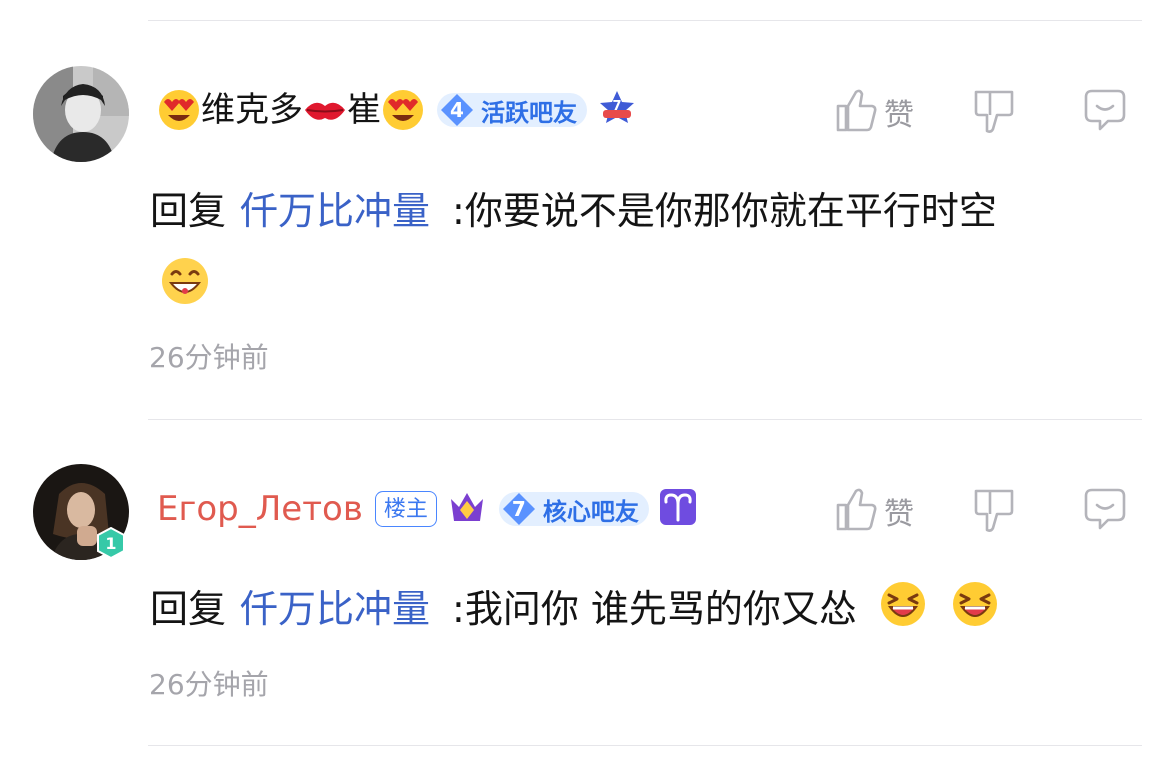 The height and width of the screenshot is (777, 1176). What do you see at coordinates (405, 509) in the screenshot?
I see `owner-tag: 楼主` at bounding box center [405, 509].